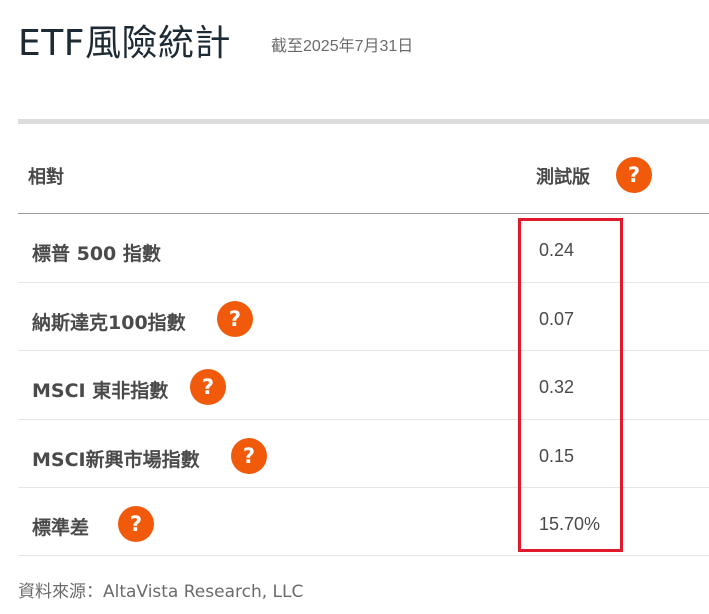 Image resolution: width=709 pixels, height=614 pixels. What do you see at coordinates (109, 323) in the screenshot?
I see `row-label-nasdaq100: 納斯達克100指數` at bounding box center [109, 323].